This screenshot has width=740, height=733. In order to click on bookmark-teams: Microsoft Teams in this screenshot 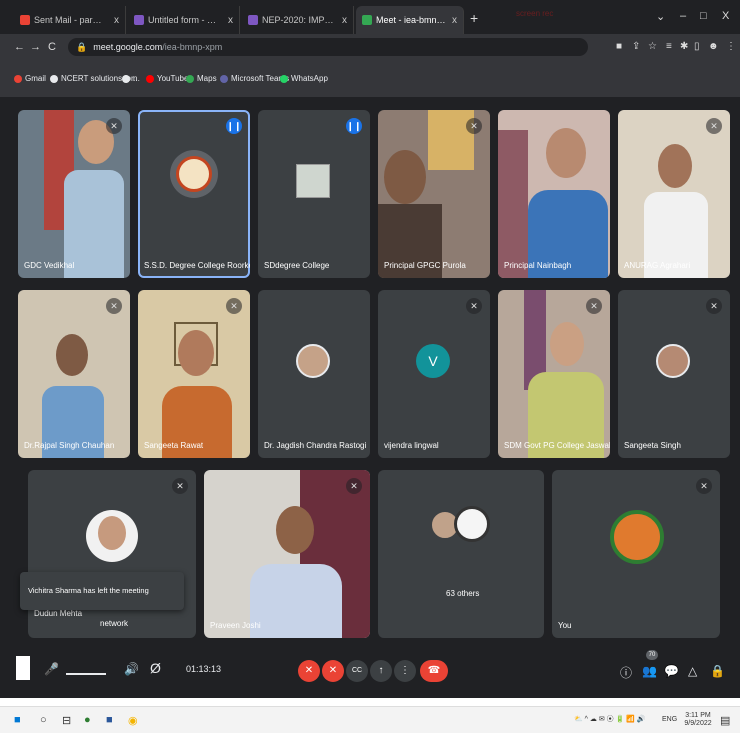, I will do `click(254, 78)`.